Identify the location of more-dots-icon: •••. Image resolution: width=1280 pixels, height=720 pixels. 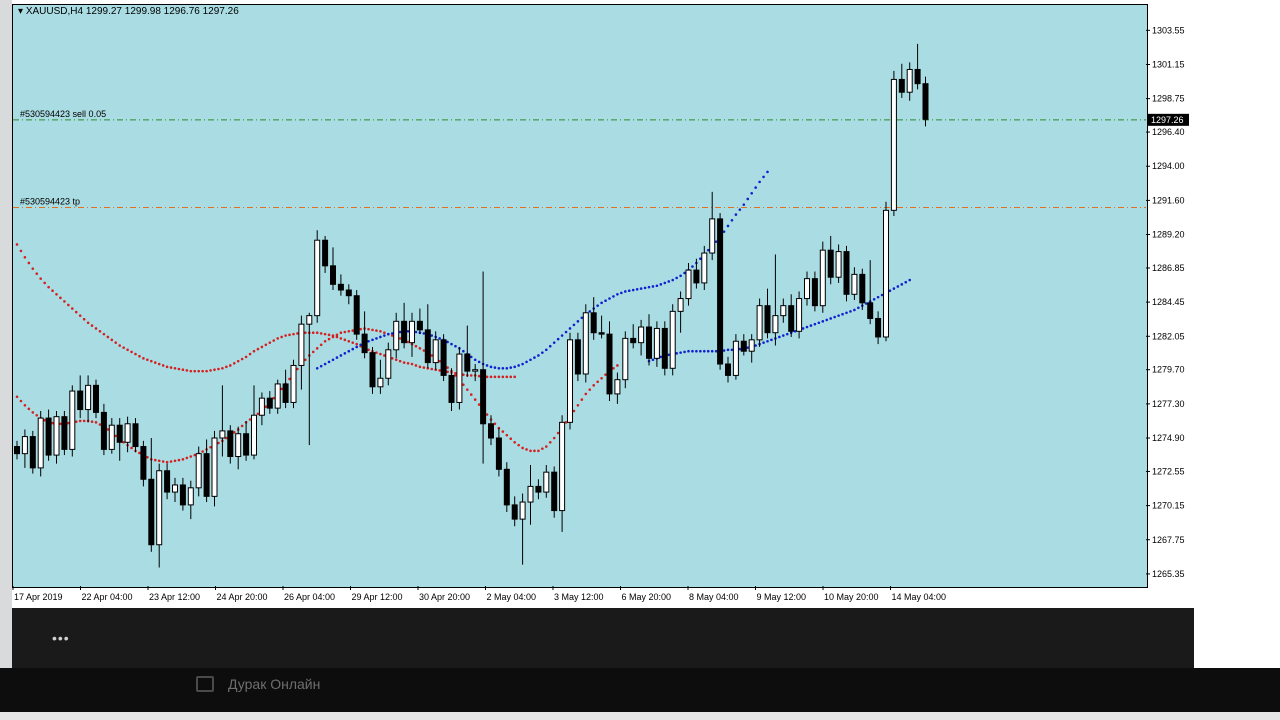
(61, 638).